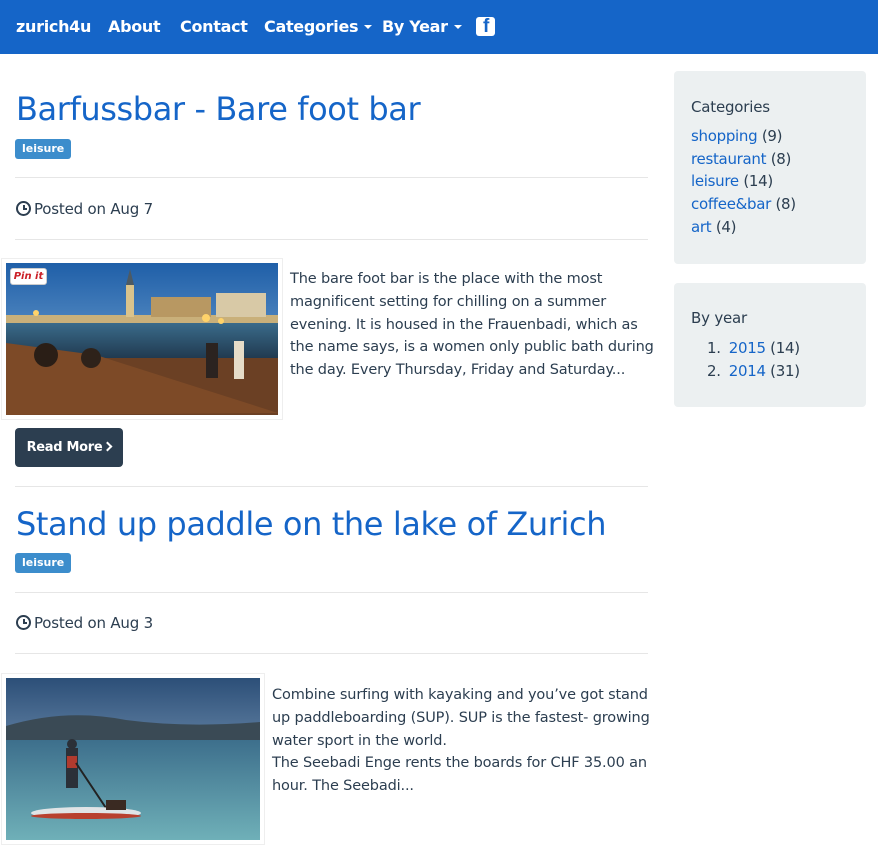 The width and height of the screenshot is (878, 850). What do you see at coordinates (28, 276) in the screenshot?
I see `pin-it-button: Pin it` at bounding box center [28, 276].